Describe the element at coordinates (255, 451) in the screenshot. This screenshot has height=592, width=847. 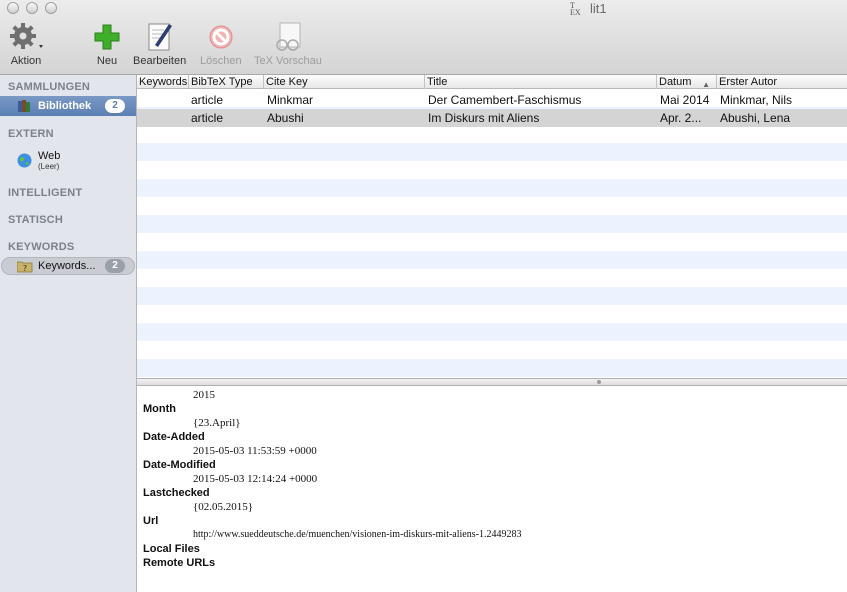
I see `date-added-value: 2015-05-03 11:53:59 +0000` at that location.